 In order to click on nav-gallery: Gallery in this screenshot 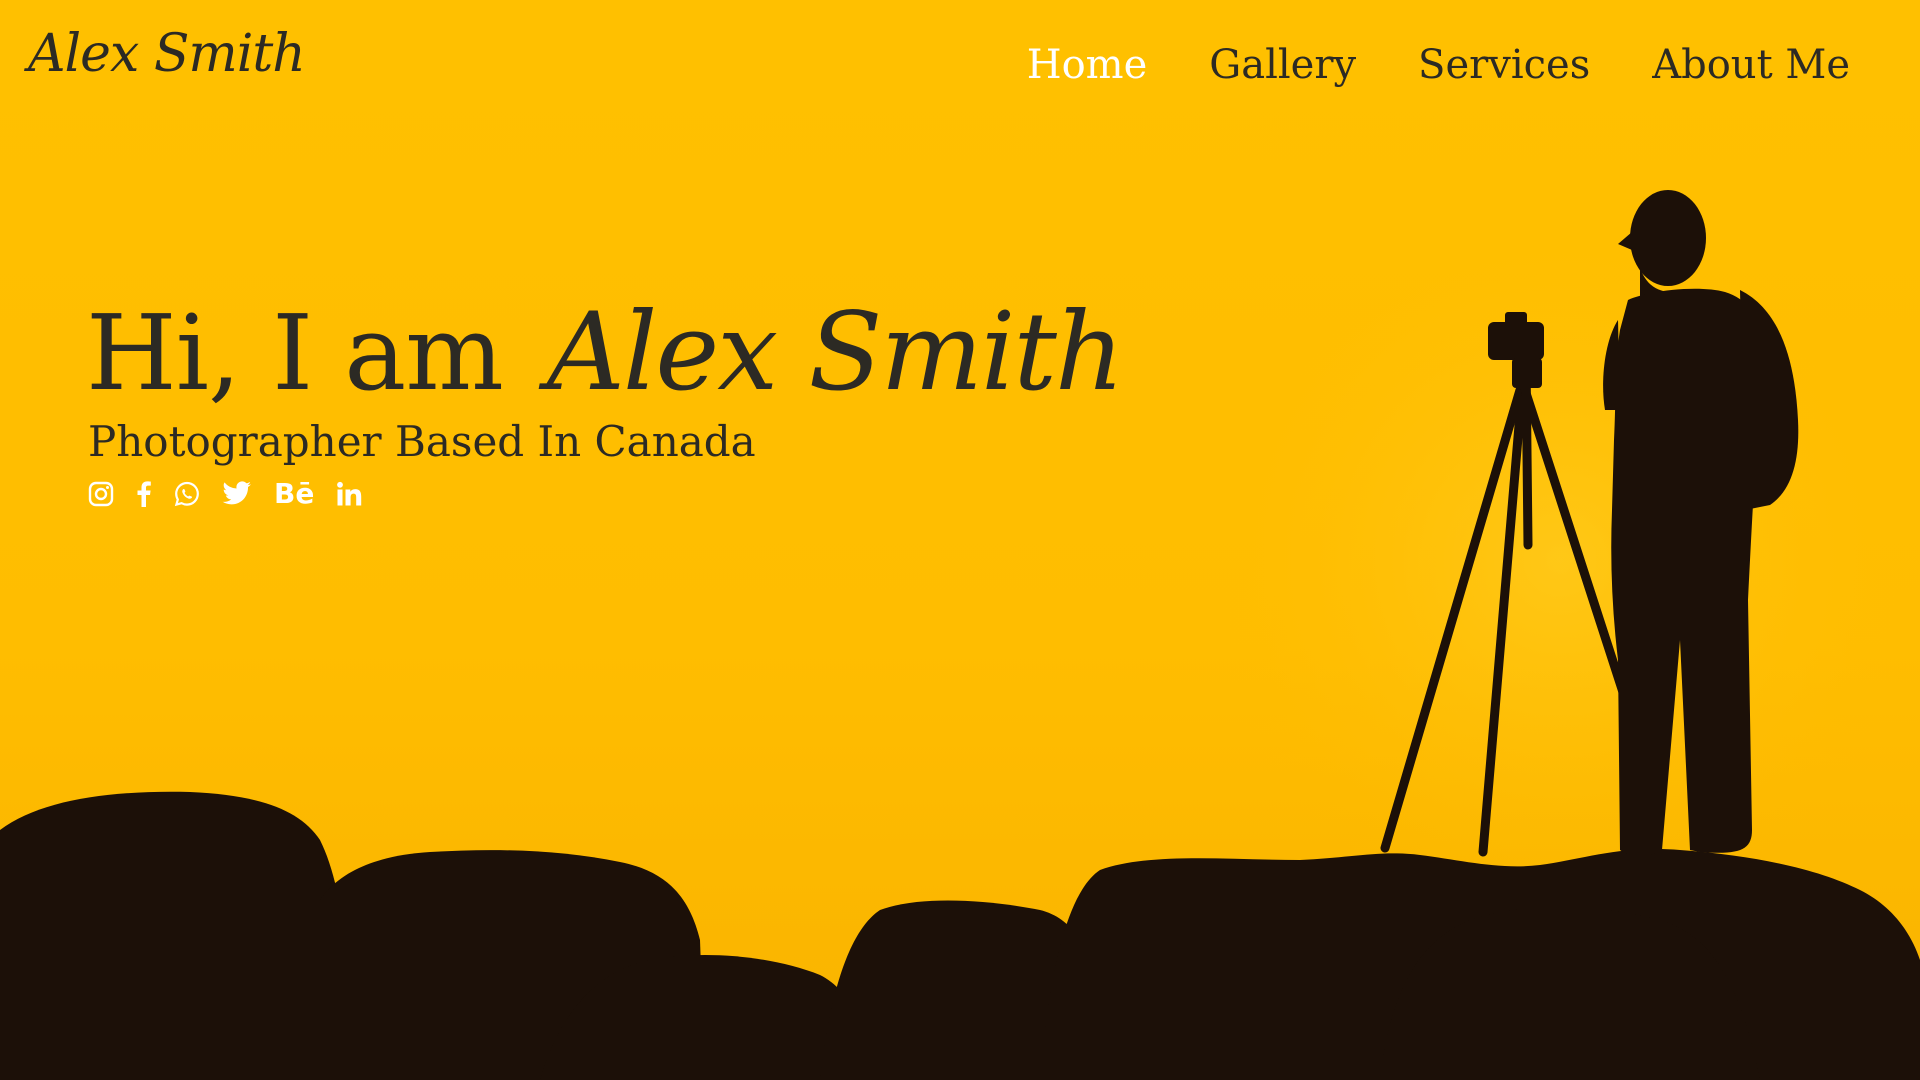, I will do `click(1282, 65)`.